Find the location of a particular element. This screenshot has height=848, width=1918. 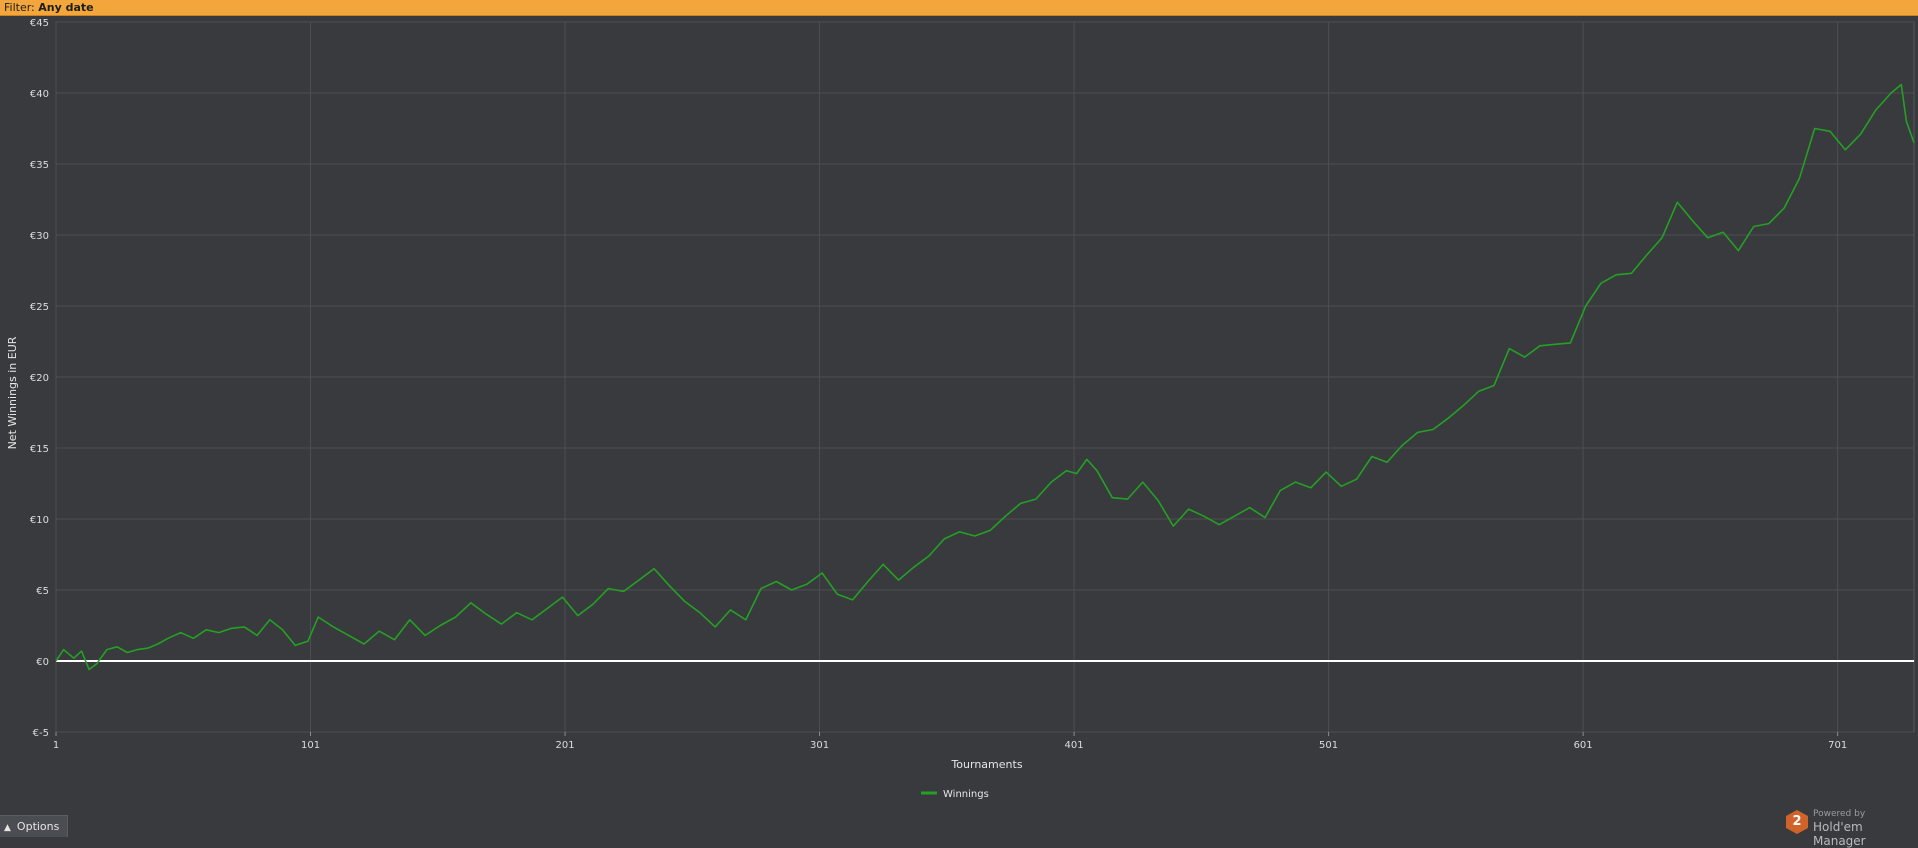

y-tick-label: €10 is located at coordinates (39, 520).